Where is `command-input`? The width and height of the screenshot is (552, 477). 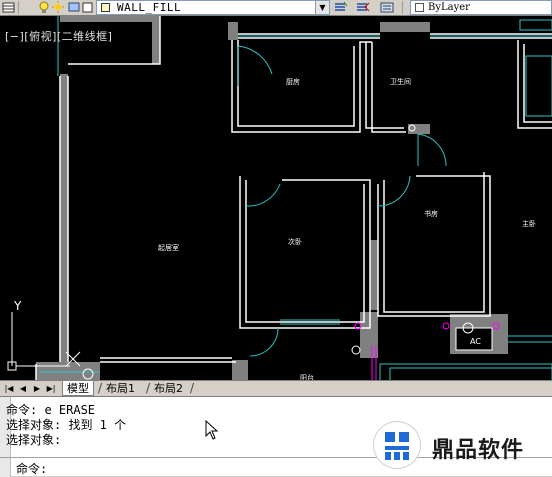 command-input is located at coordinates (198, 467).